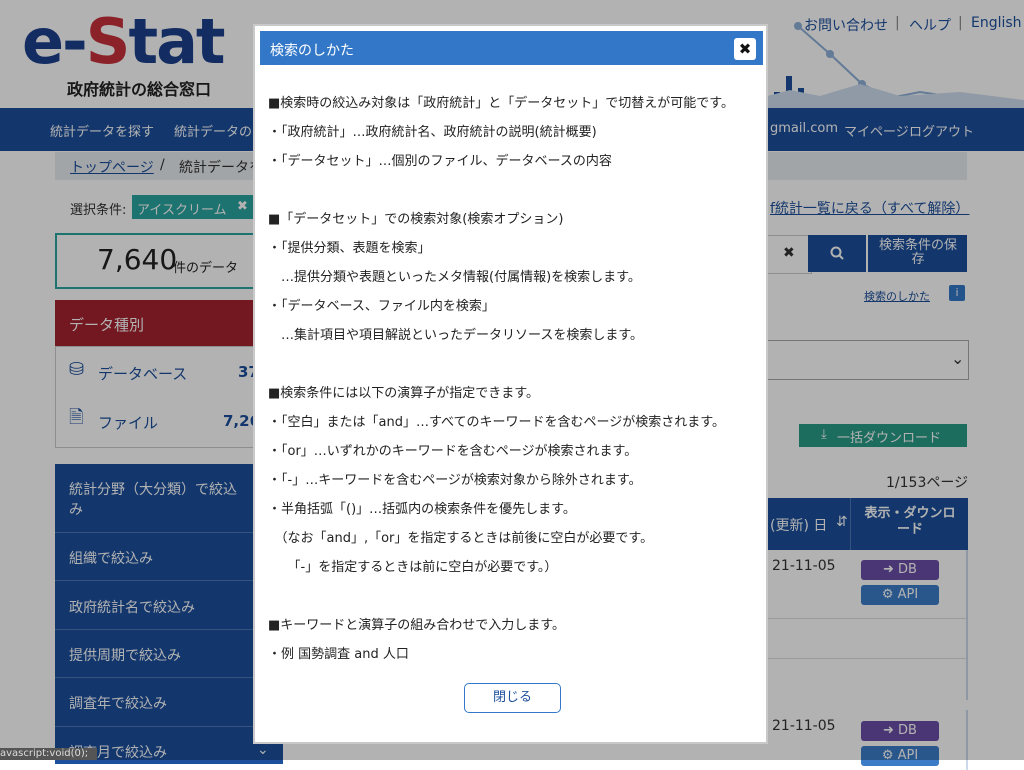 The height and width of the screenshot is (770, 1024). I want to click on help-text-line: 「-」を指定するときは前に空白が必要です。）, so click(413, 567).